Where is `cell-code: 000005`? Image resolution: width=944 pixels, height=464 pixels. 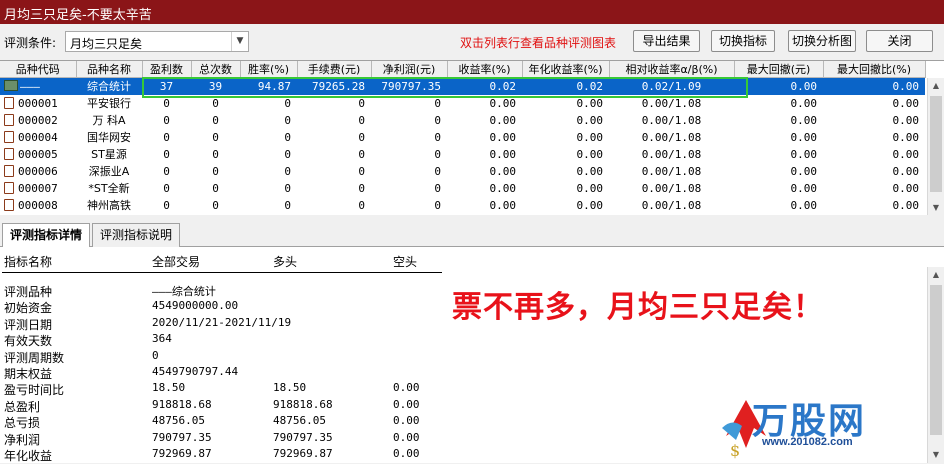 cell-code: 000005 is located at coordinates (38, 154).